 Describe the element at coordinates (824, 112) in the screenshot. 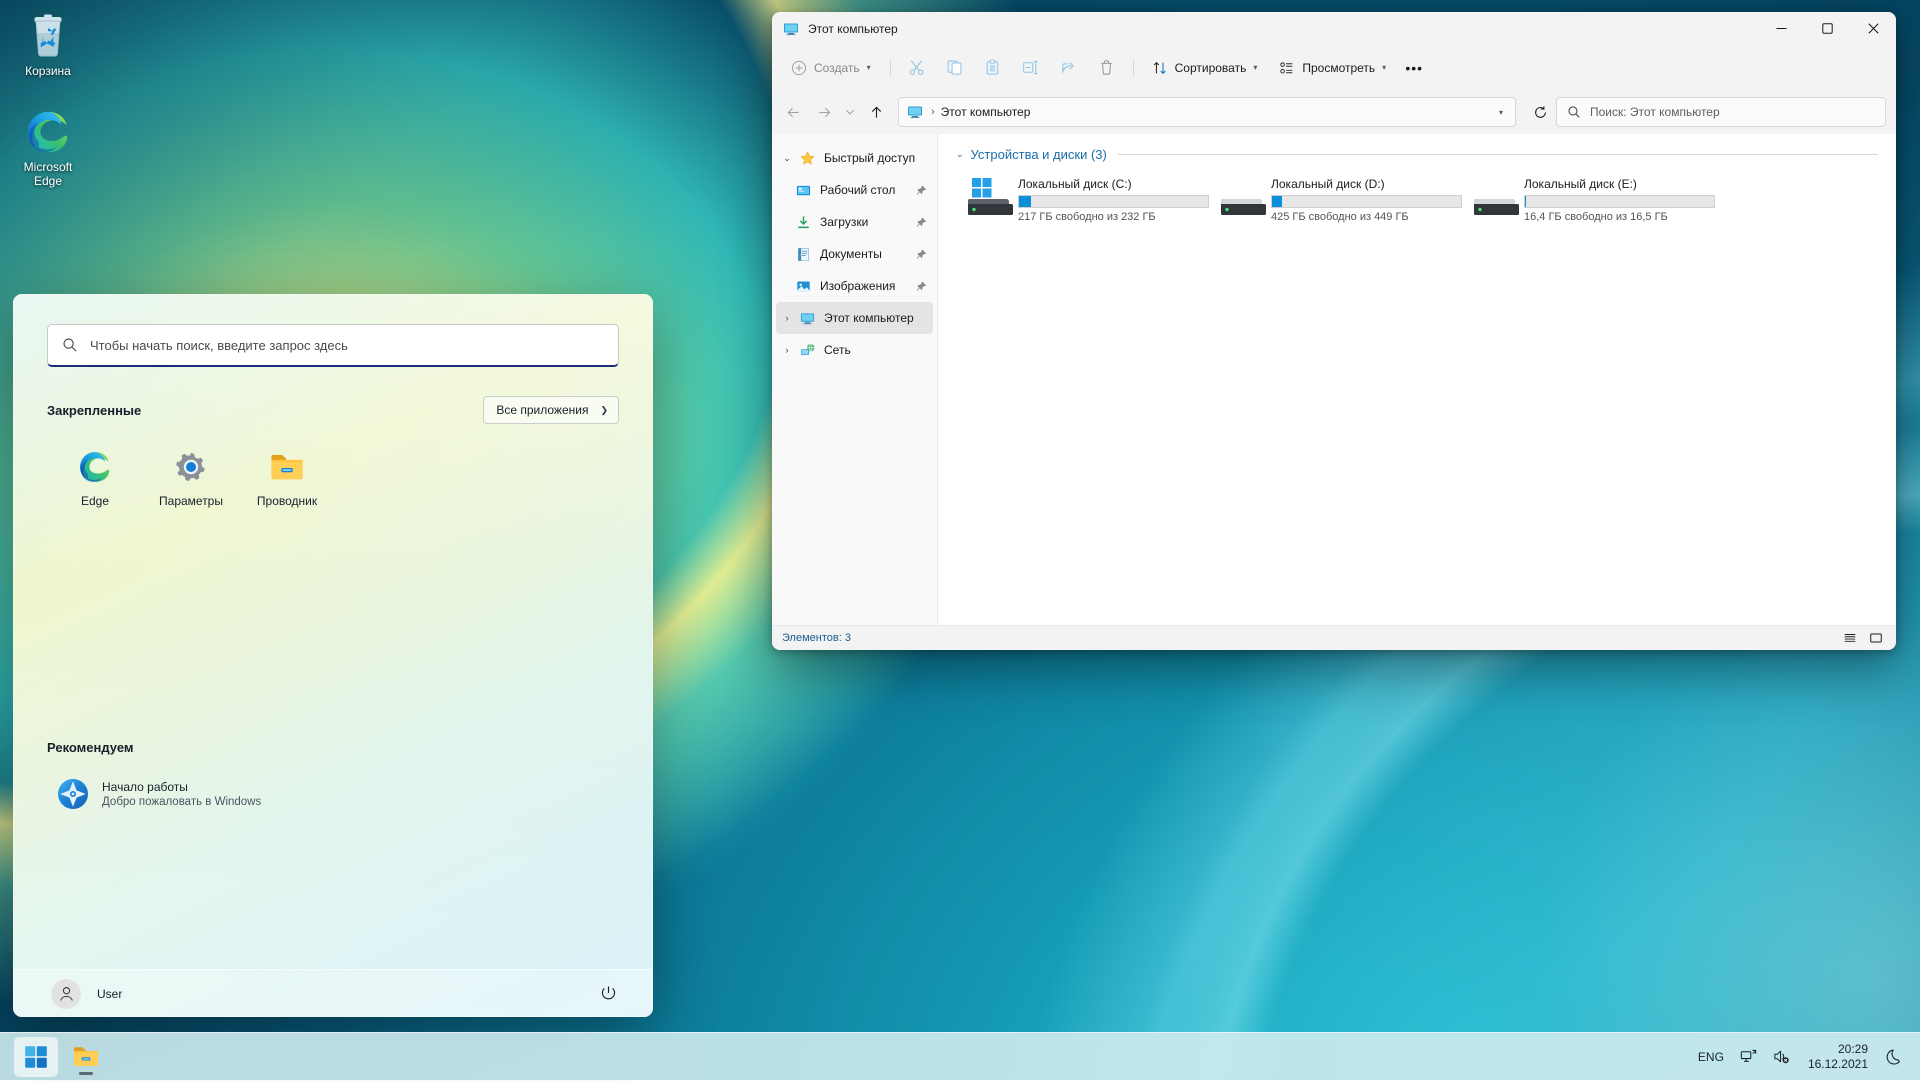

I see `forward-button` at that location.